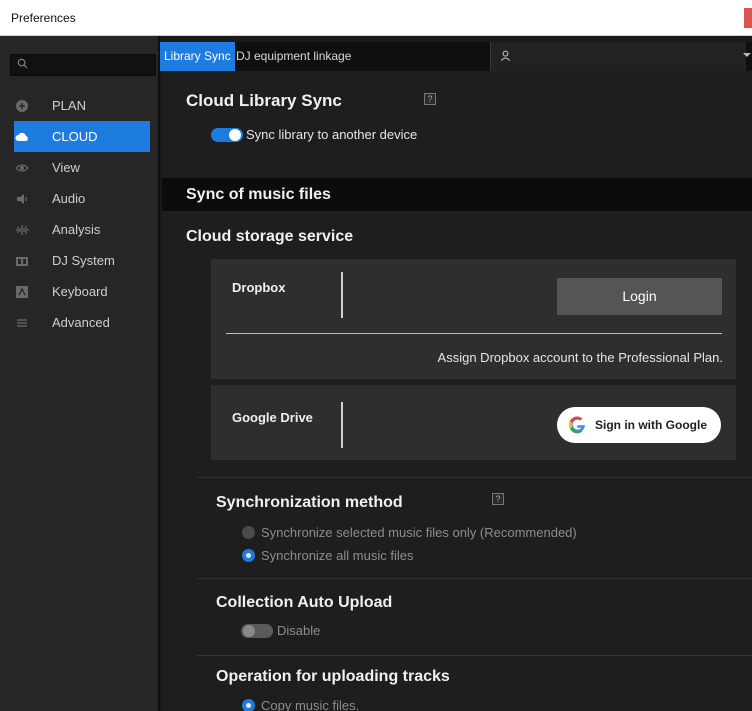 The image size is (752, 711). I want to click on sidebar-item-keyboard: Keyboard, so click(80, 291).